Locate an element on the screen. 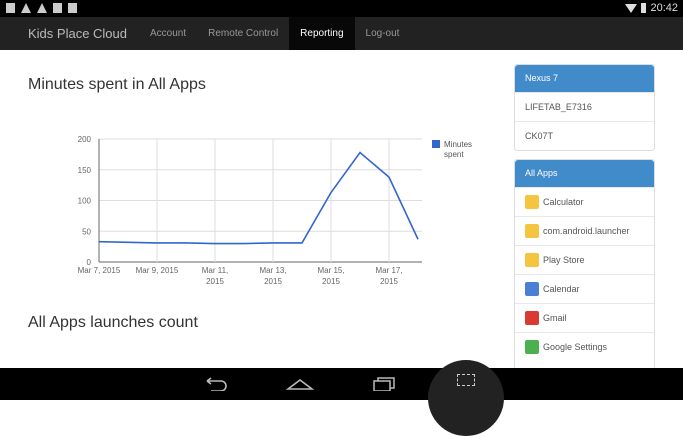  legend-label: Minutes is located at coordinates (458, 144).